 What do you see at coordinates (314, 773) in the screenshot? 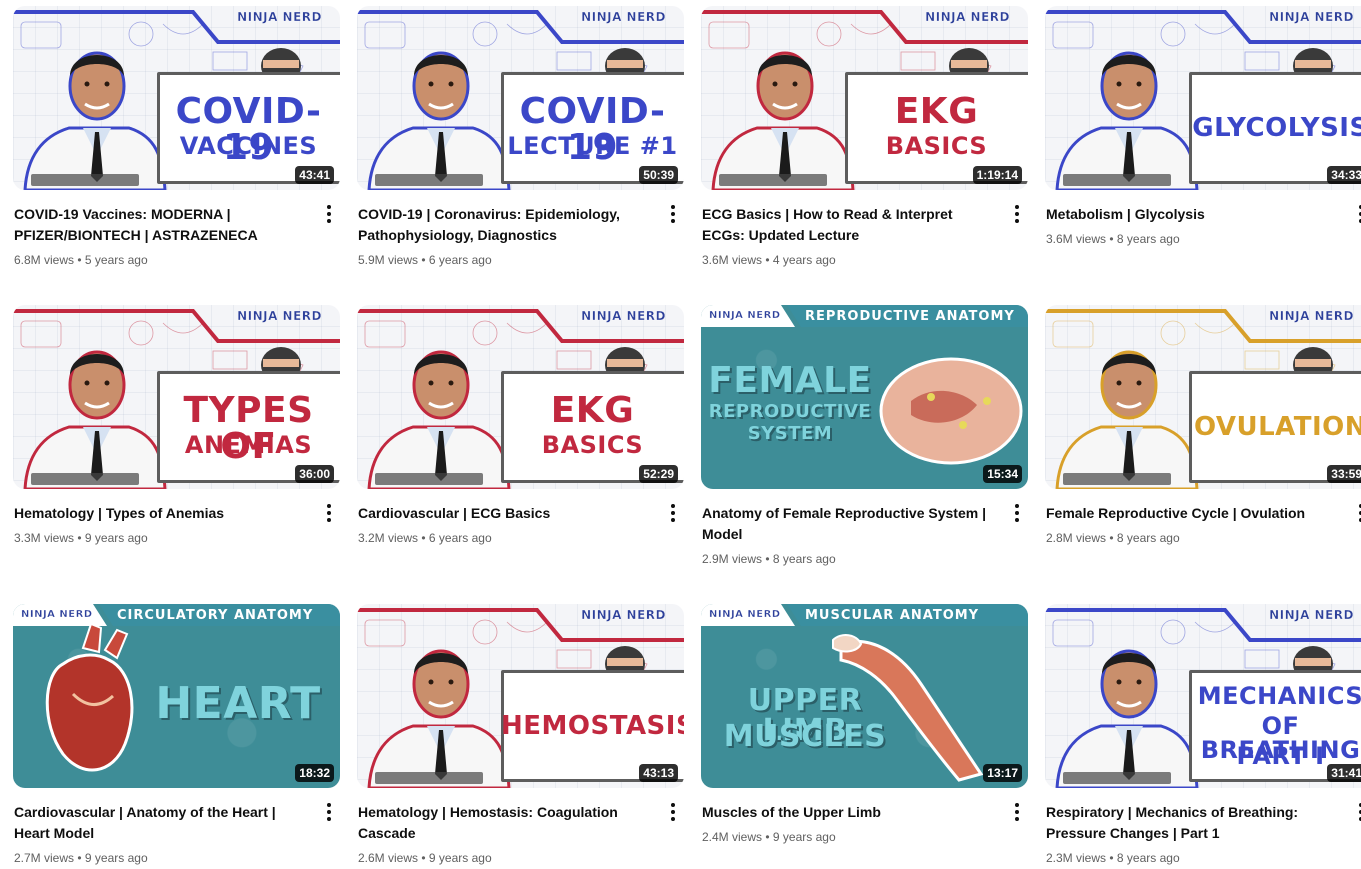
I see `duration-badge: 18:32` at bounding box center [314, 773].